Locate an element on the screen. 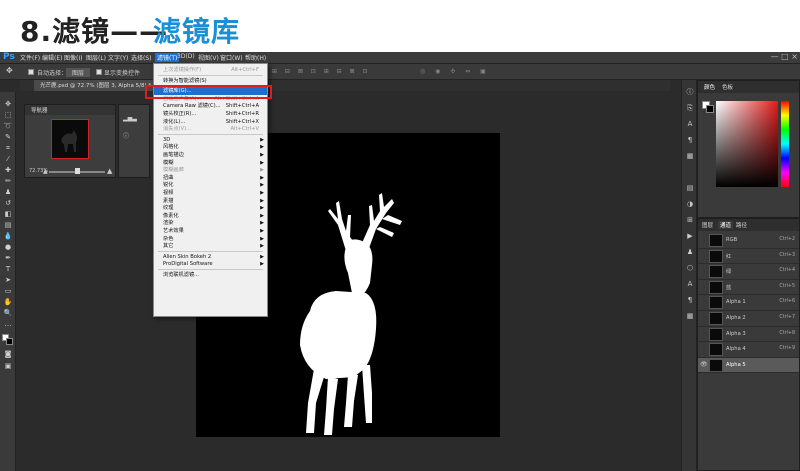 This screenshot has width=800, height=471. zoom-tool-icon: 🔍 is located at coordinates (8, 313).